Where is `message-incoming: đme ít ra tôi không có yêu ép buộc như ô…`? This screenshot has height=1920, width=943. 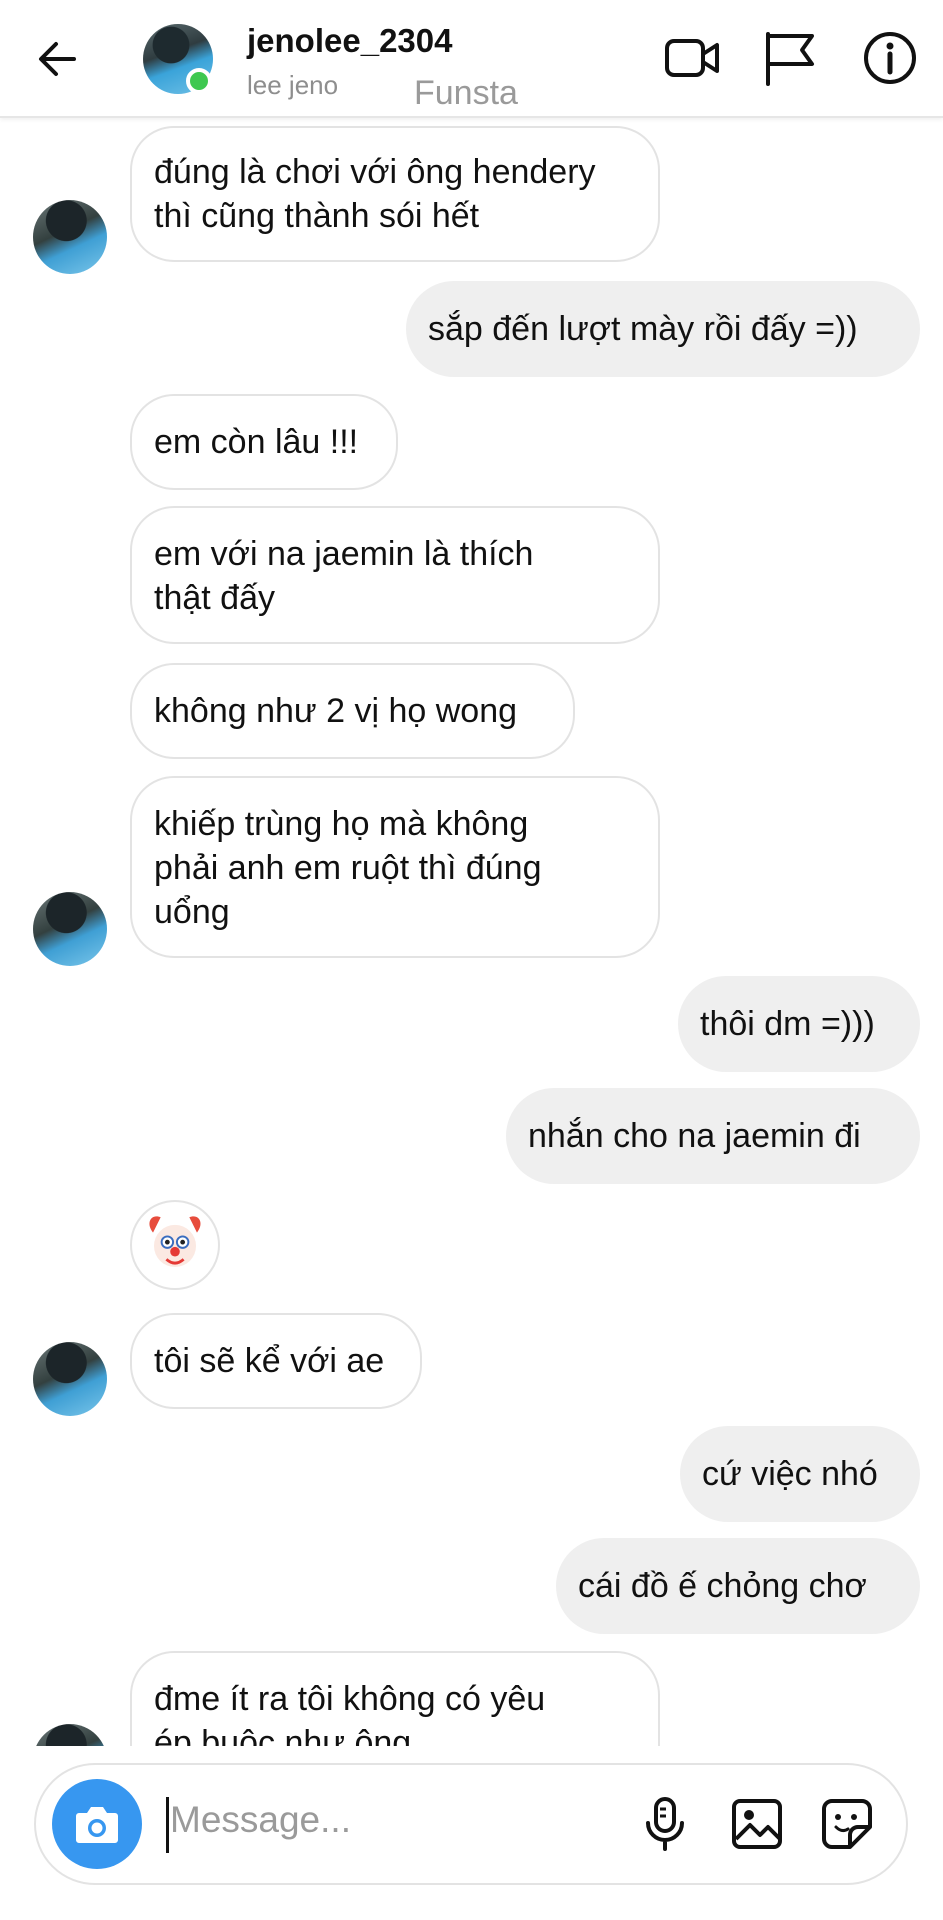
message-incoming: đme ít ra tôi không có yêu ép buộc như ô… is located at coordinates (395, 1698).